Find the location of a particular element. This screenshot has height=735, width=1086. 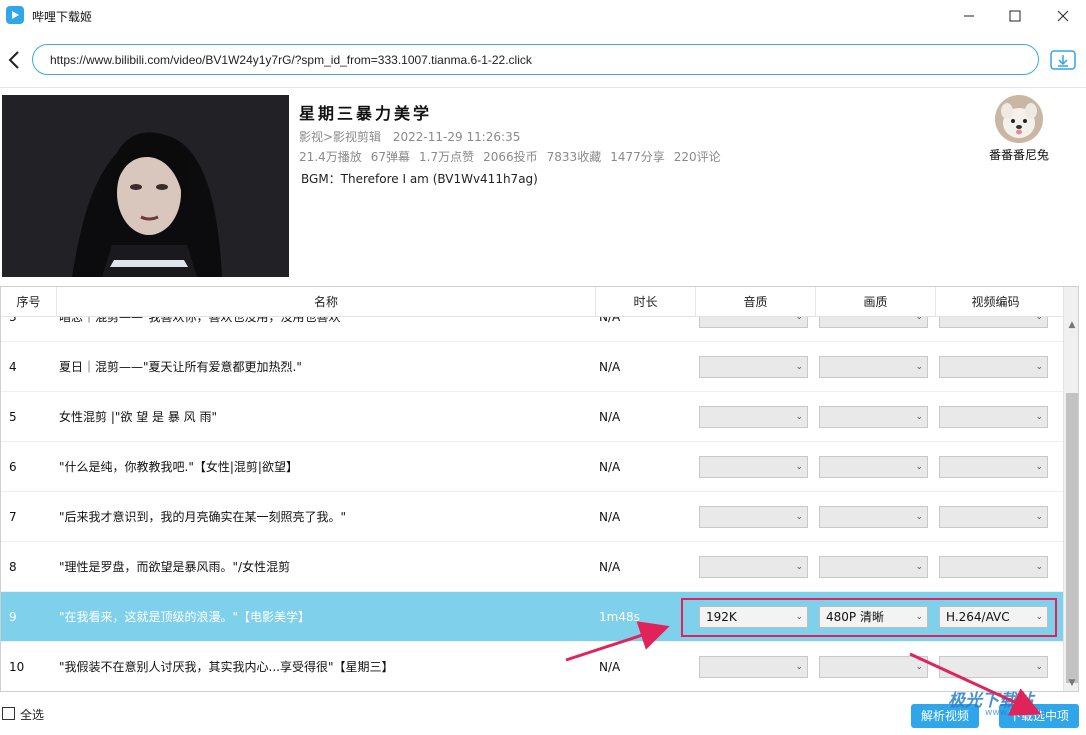

row-title: 女性混剪 |"欲 望 是 暴 风 雨" is located at coordinates (138, 417).